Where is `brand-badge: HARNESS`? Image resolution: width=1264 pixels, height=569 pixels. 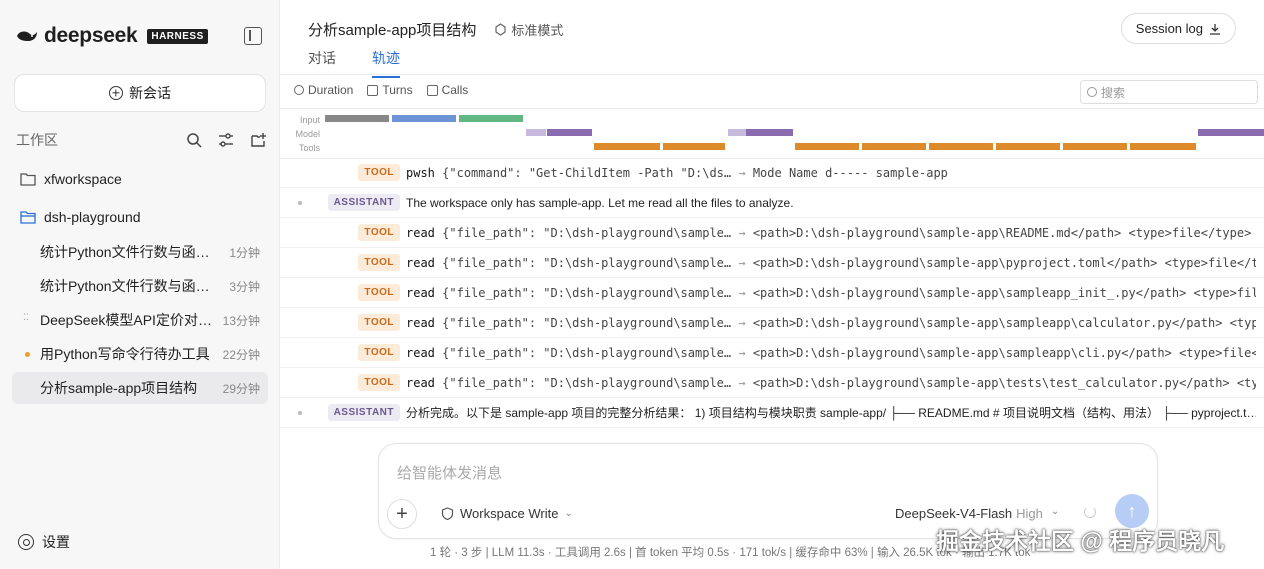
brand-badge: HARNESS is located at coordinates (177, 36).